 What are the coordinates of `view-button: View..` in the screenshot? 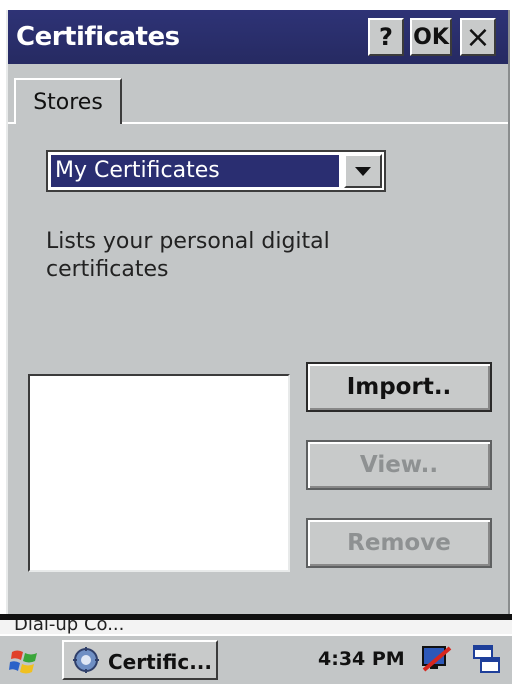 It's located at (399, 465).